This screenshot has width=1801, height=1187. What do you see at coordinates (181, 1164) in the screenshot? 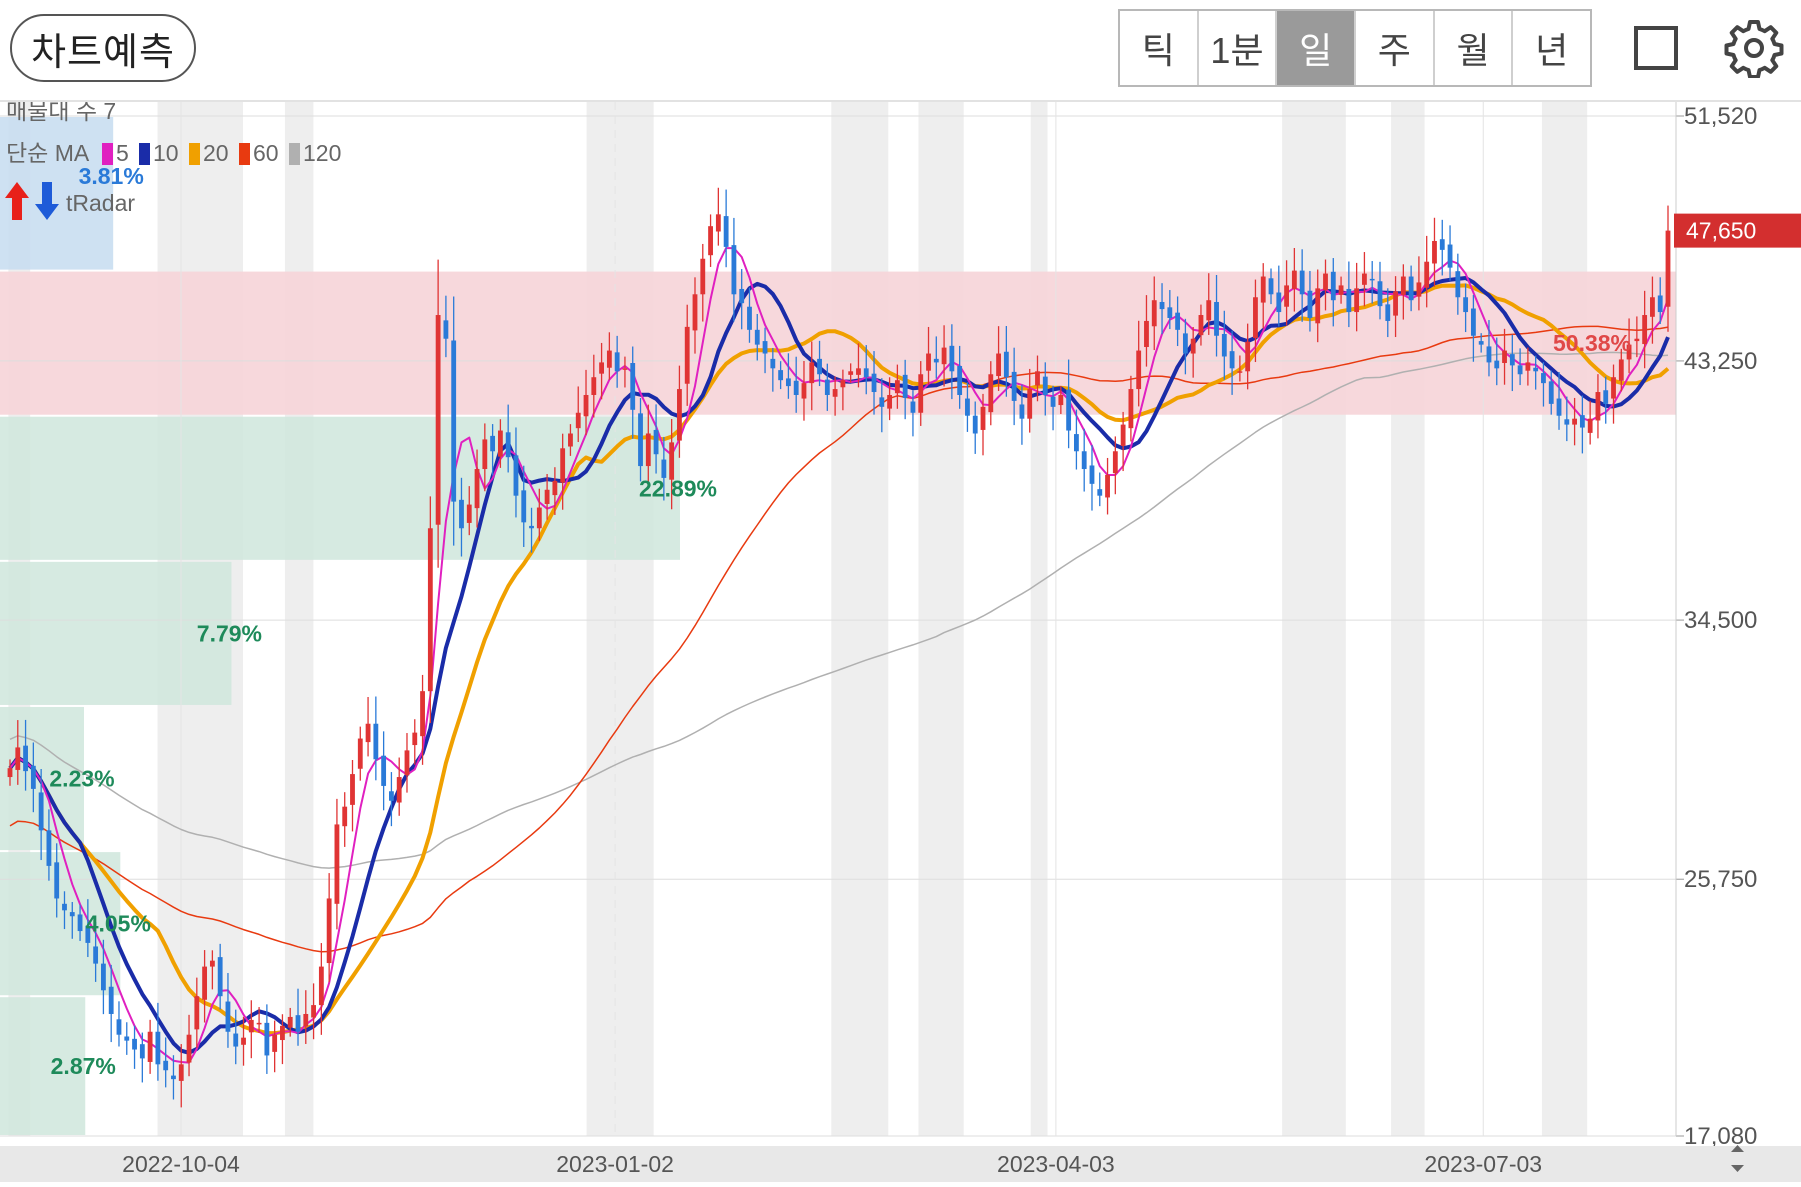
I see `x-tick-label: 2022-10-04` at bounding box center [181, 1164].